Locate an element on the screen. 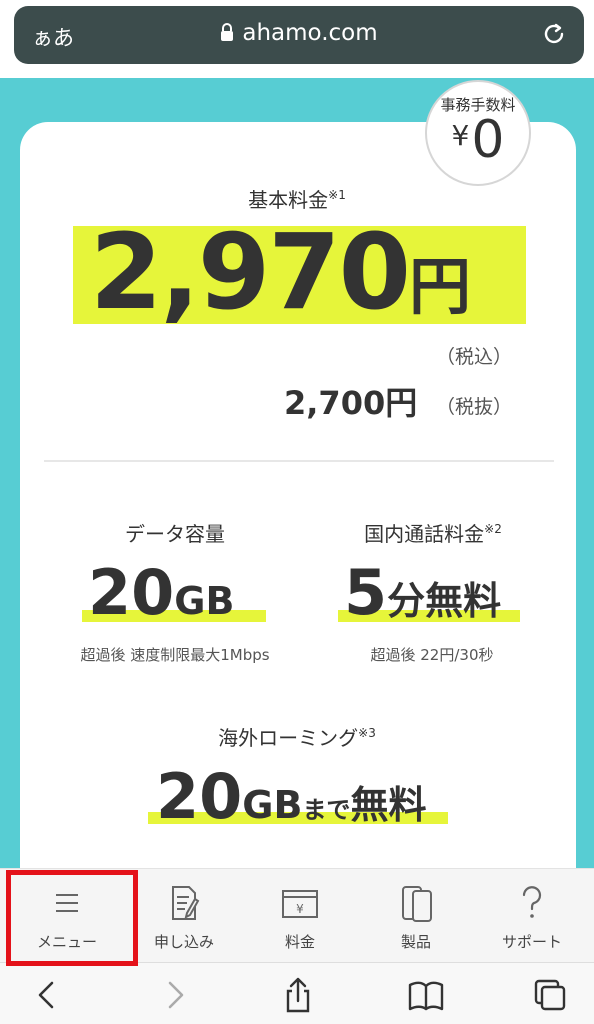 Image resolution: width=594 pixels, height=1024 pixels. fee-badge: 事務手数料 ¥0 is located at coordinates (478, 133).